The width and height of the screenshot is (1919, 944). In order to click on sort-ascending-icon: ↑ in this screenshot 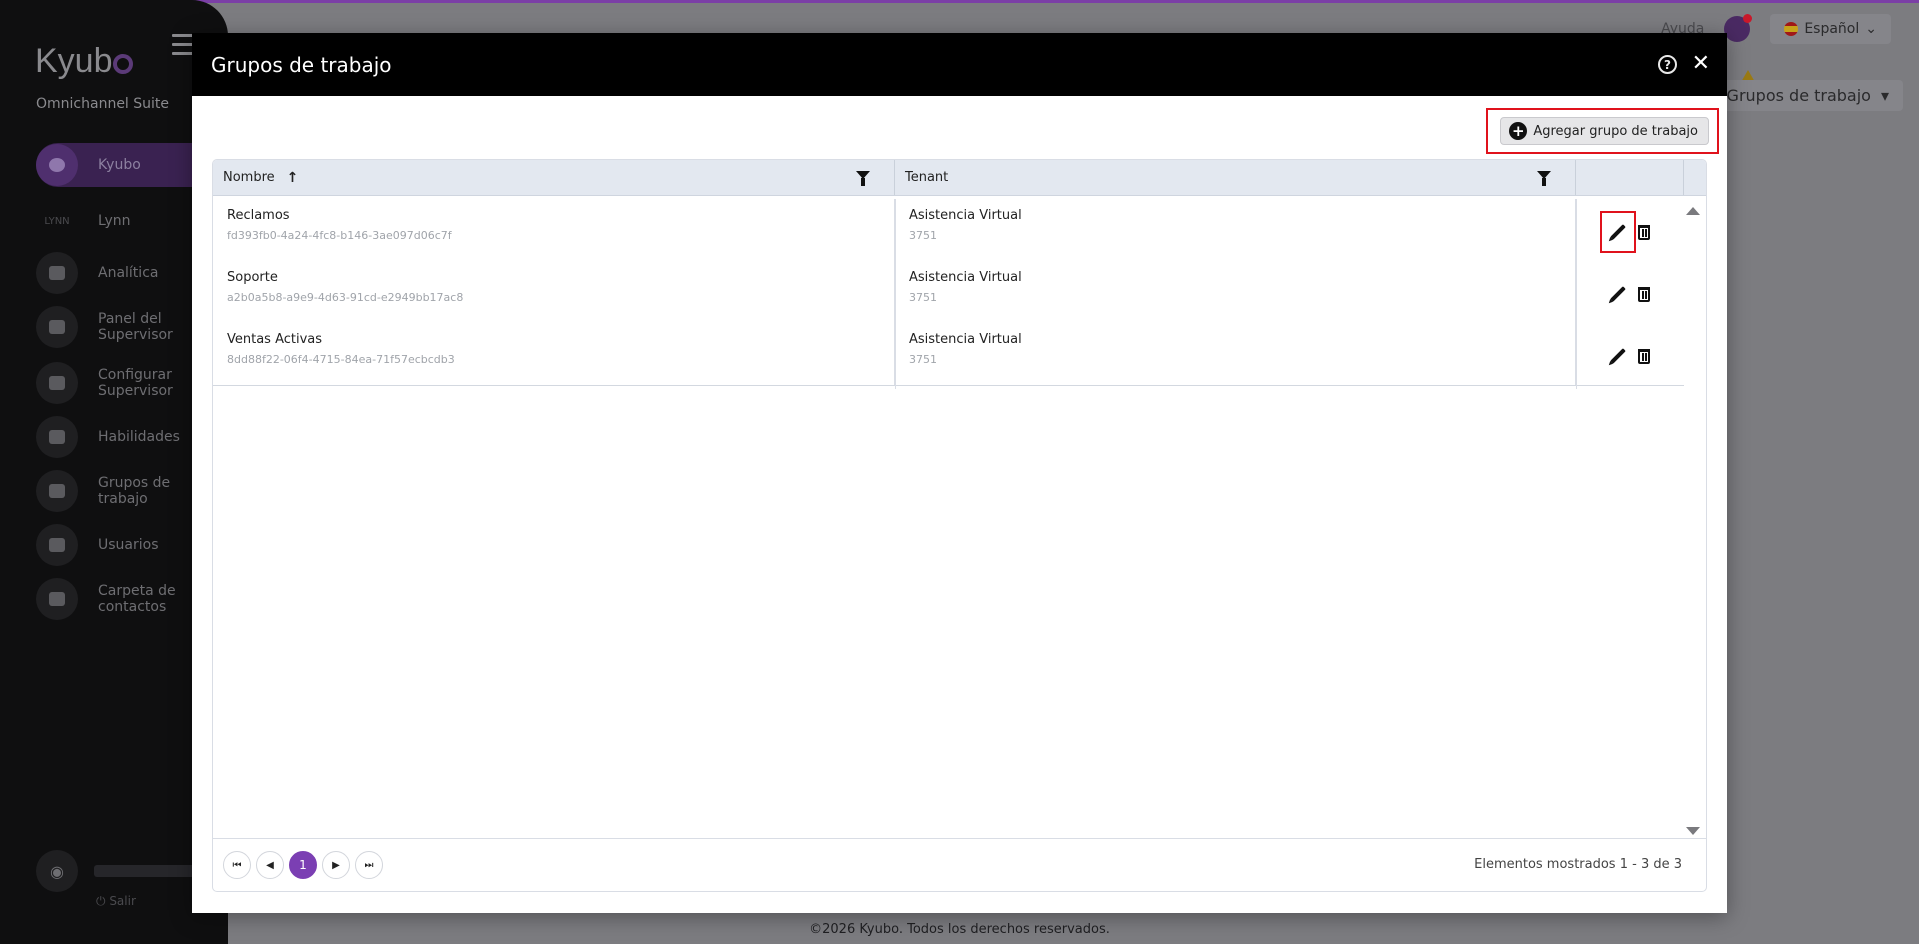, I will do `click(293, 178)`.